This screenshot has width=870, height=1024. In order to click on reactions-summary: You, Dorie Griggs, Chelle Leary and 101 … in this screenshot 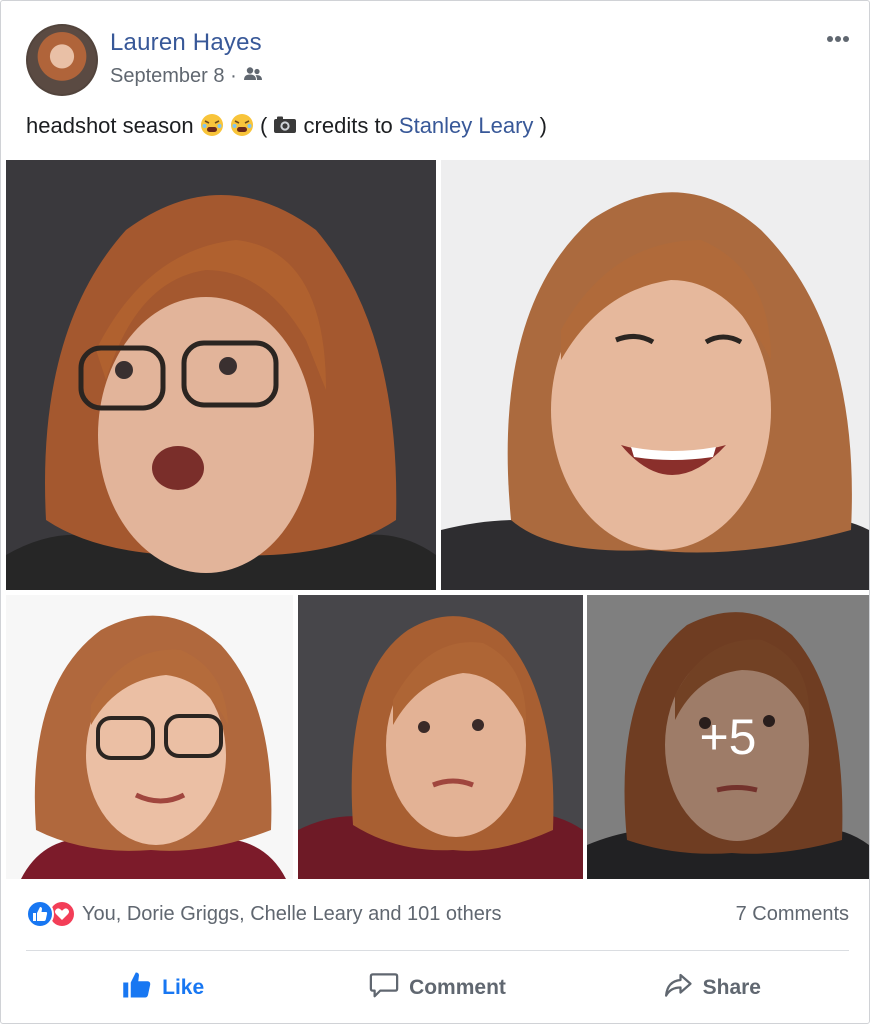, I will do `click(264, 914)`.